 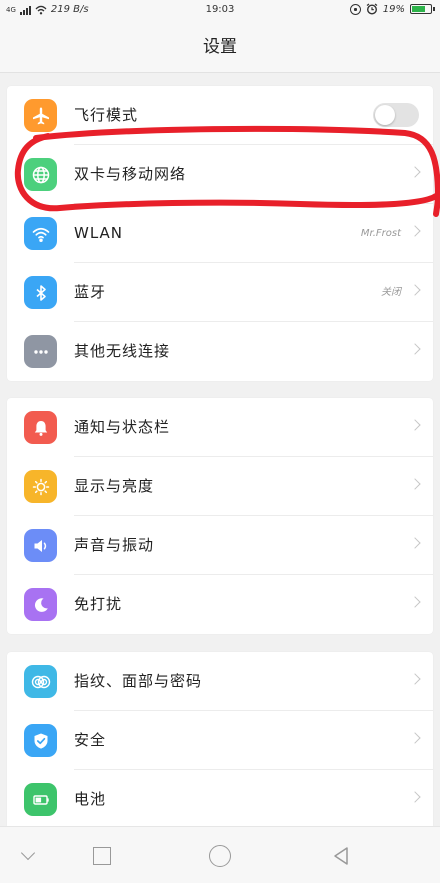 What do you see at coordinates (220, 11) in the screenshot?
I see `status-bar: 4G 219 B/s 19:03 19%` at bounding box center [220, 11].